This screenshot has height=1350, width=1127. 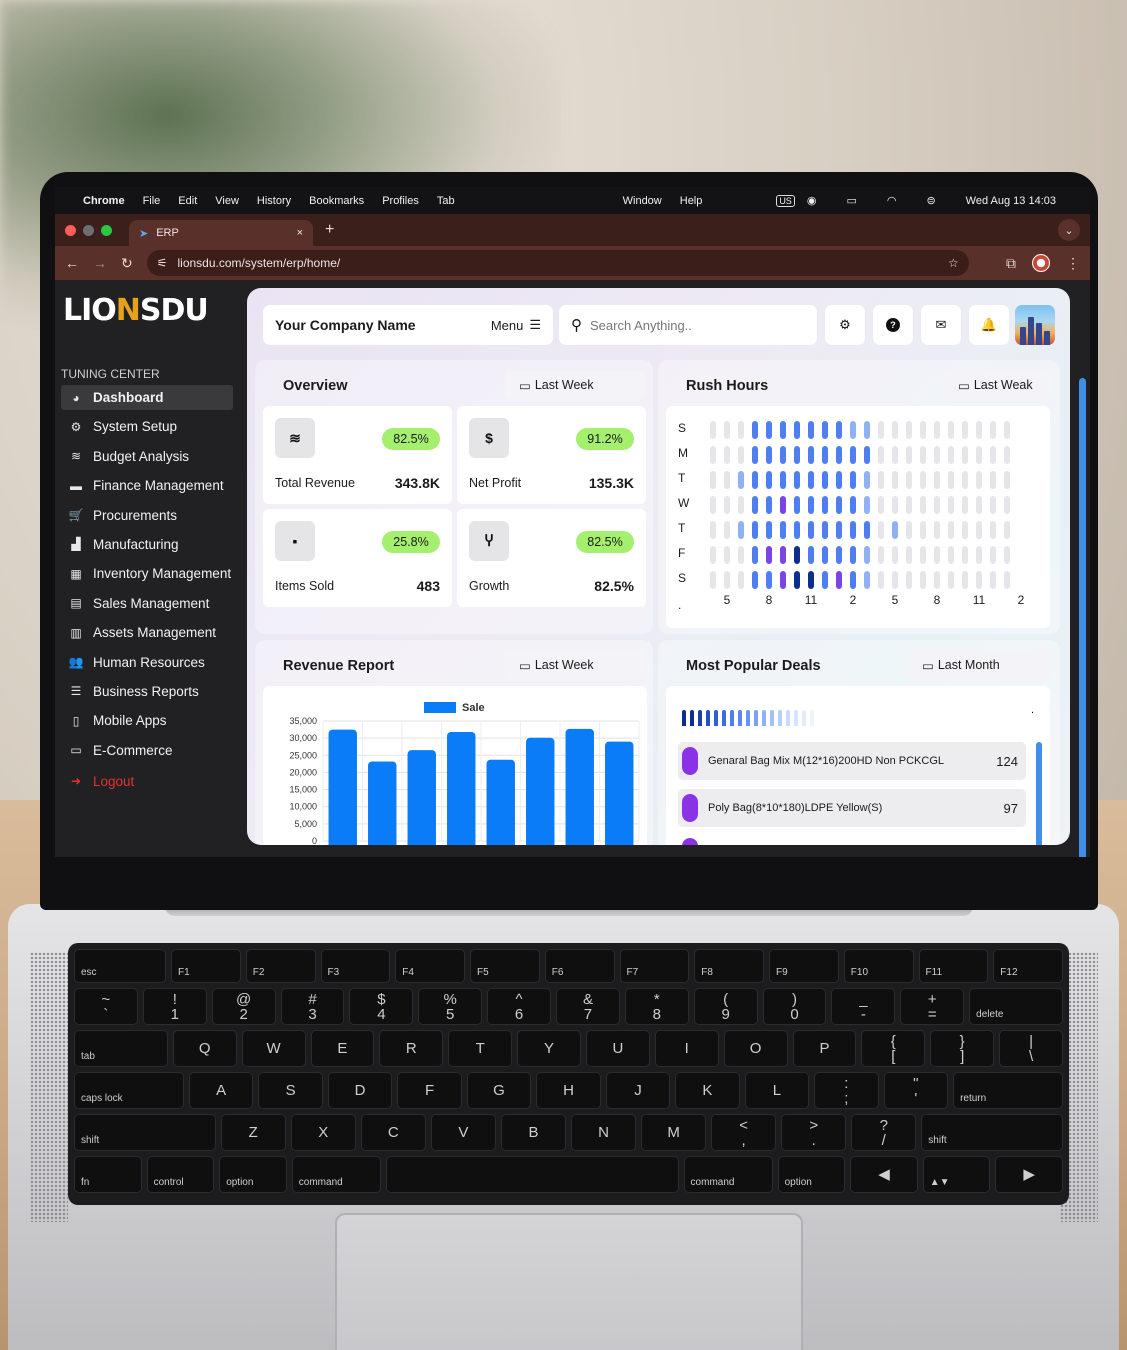 What do you see at coordinates (227, 201) in the screenshot?
I see `menubar-item-view: View` at bounding box center [227, 201].